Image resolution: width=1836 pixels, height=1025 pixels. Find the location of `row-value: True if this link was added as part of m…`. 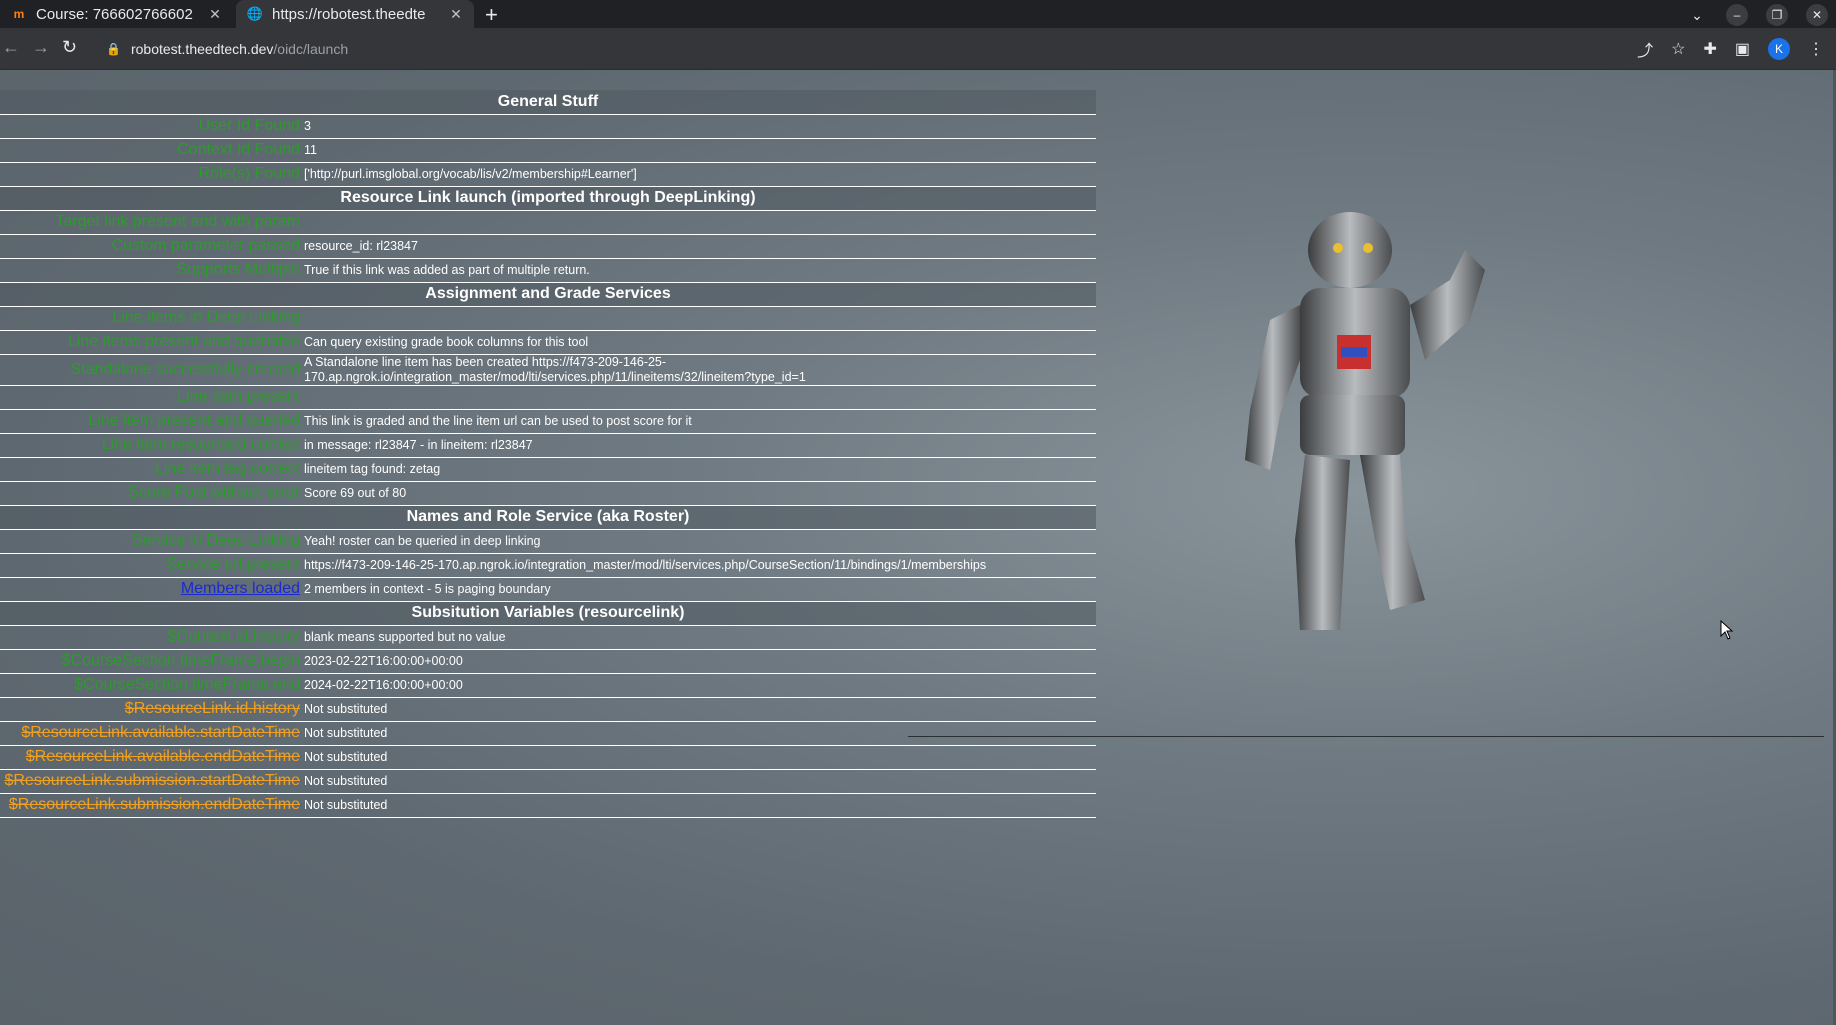

row-value: True if this link was added as part of m… is located at coordinates (699, 270).